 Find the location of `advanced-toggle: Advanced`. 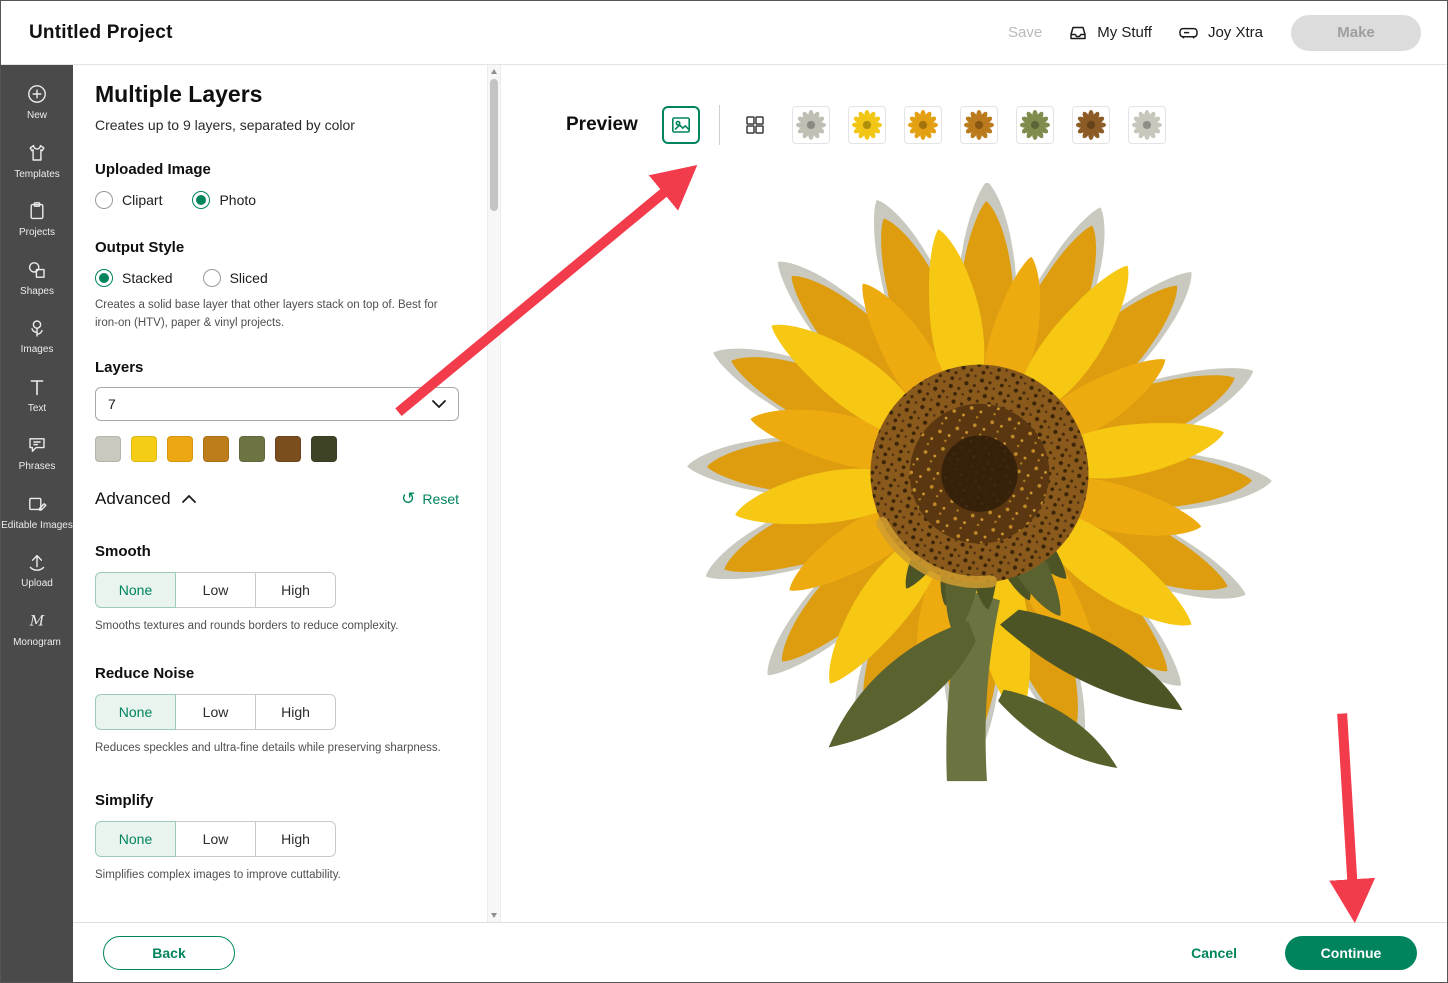

advanced-toggle: Advanced is located at coordinates (145, 499).